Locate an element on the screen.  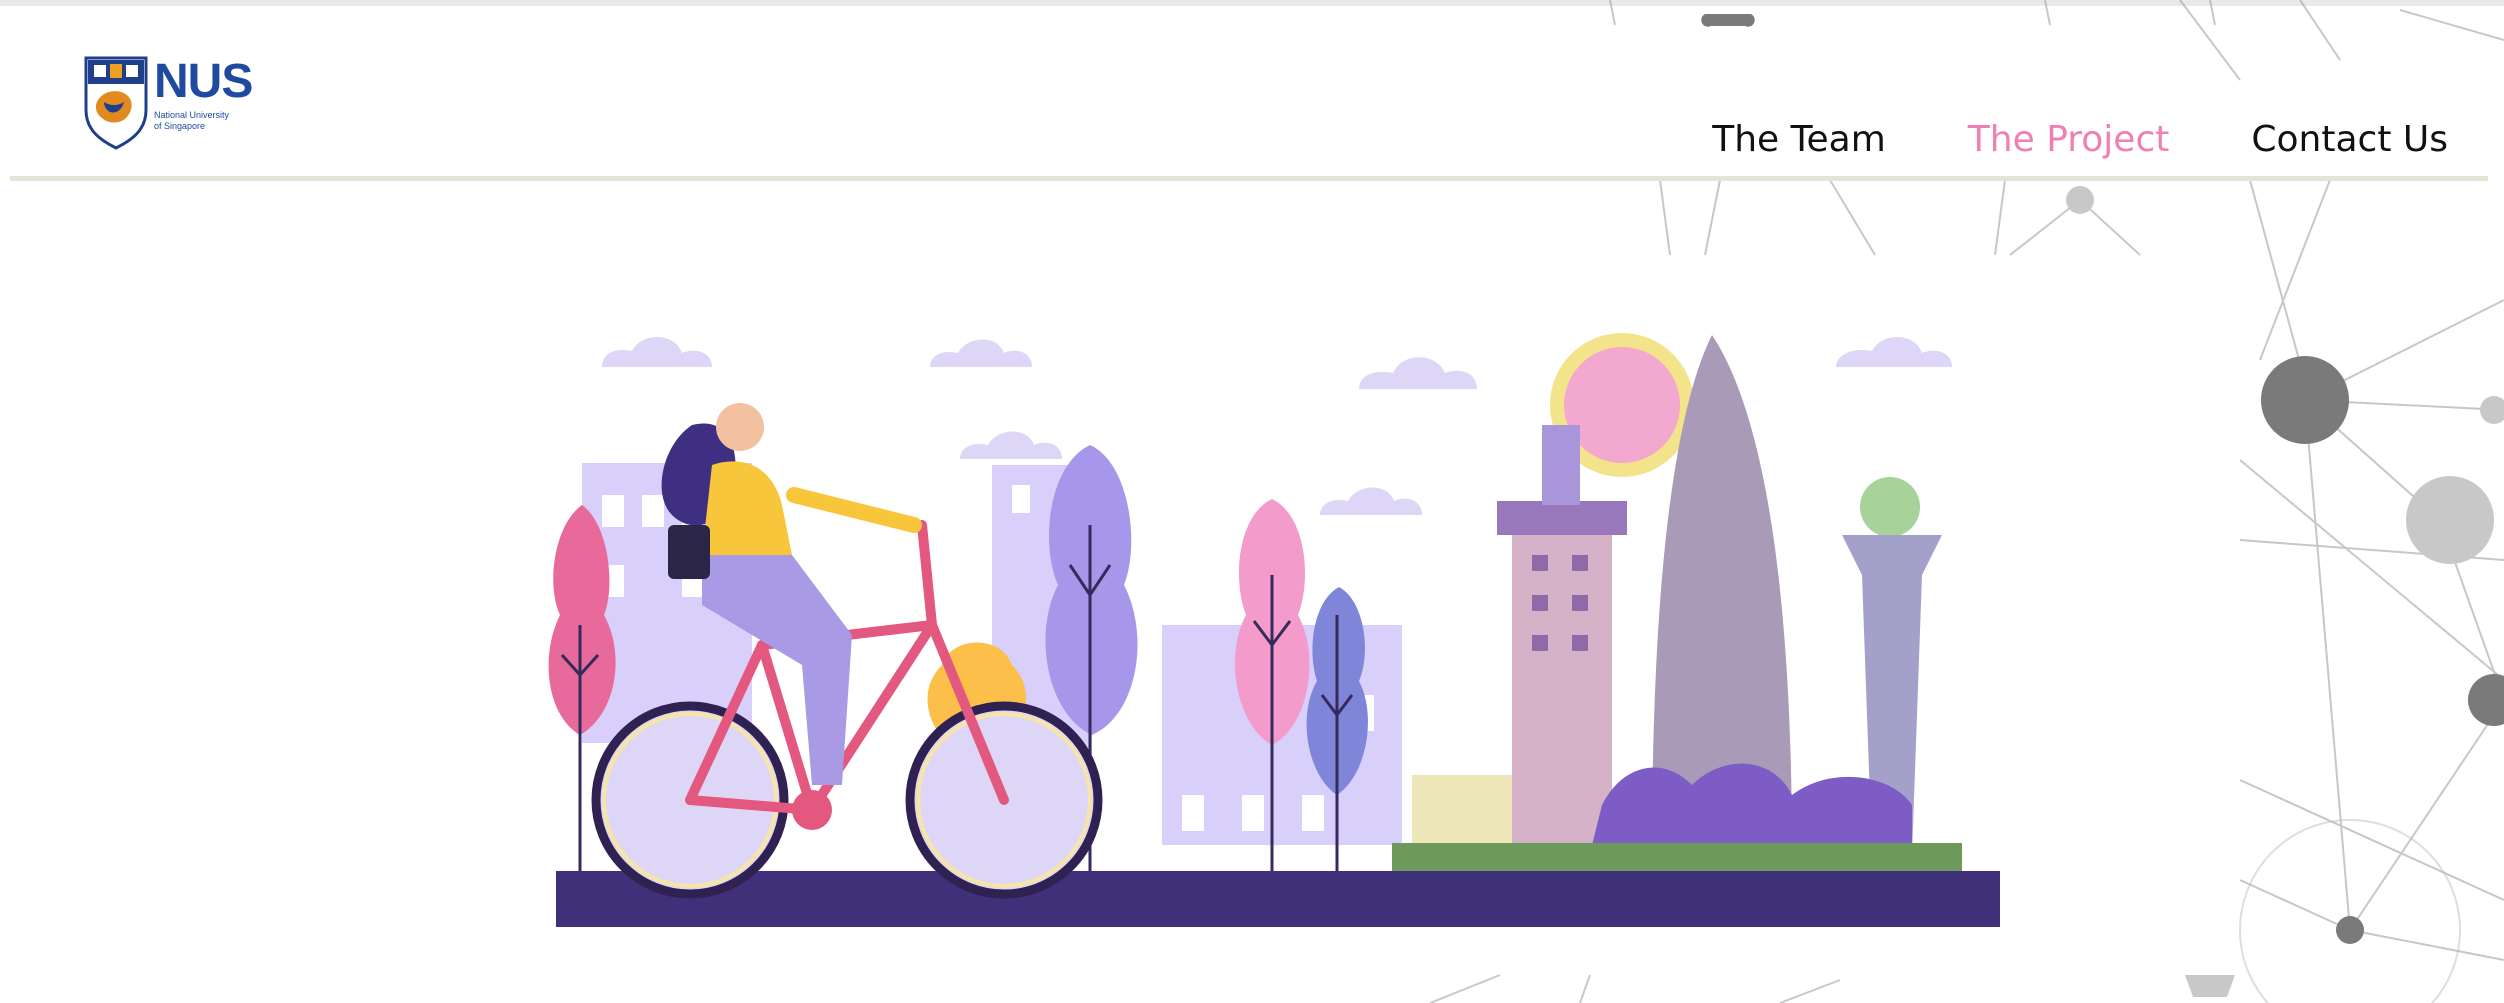
nav-link-the-project: The Project is located at coordinates (2069, 140).